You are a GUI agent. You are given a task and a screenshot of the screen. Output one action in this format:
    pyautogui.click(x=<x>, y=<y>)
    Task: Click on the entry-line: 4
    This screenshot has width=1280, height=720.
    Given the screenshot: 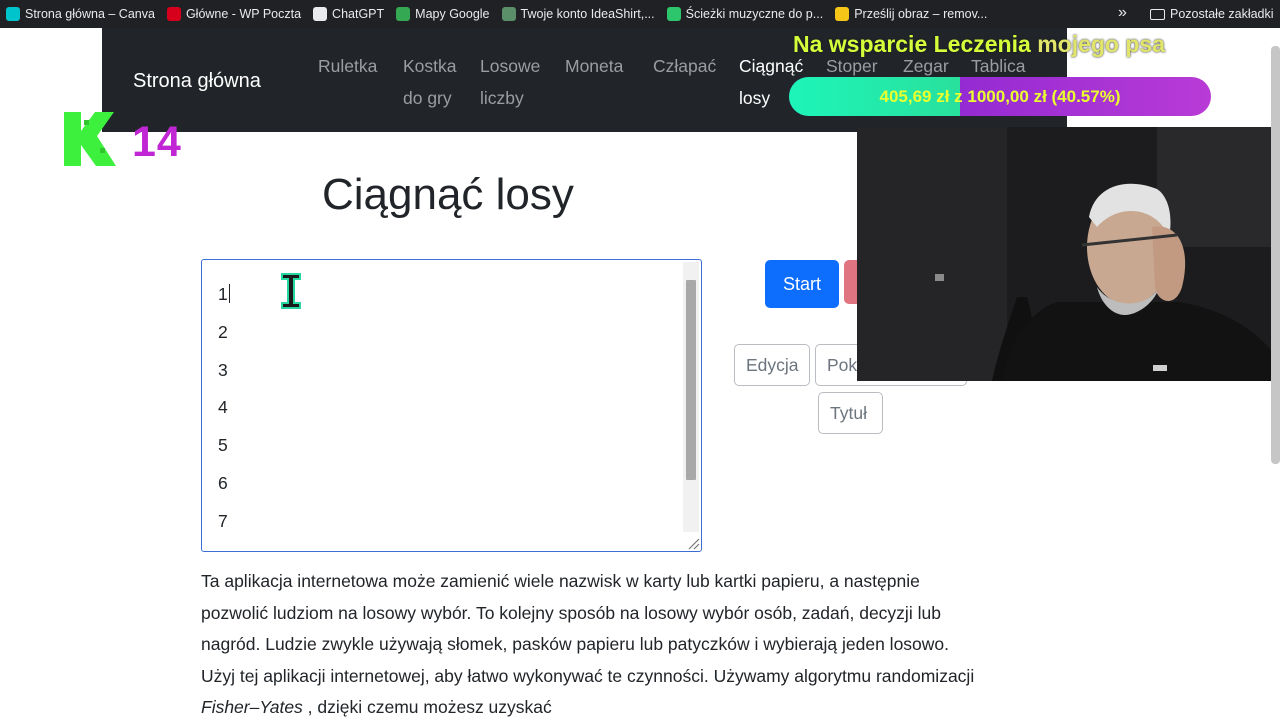 What is the action you would take?
    pyautogui.click(x=224, y=408)
    